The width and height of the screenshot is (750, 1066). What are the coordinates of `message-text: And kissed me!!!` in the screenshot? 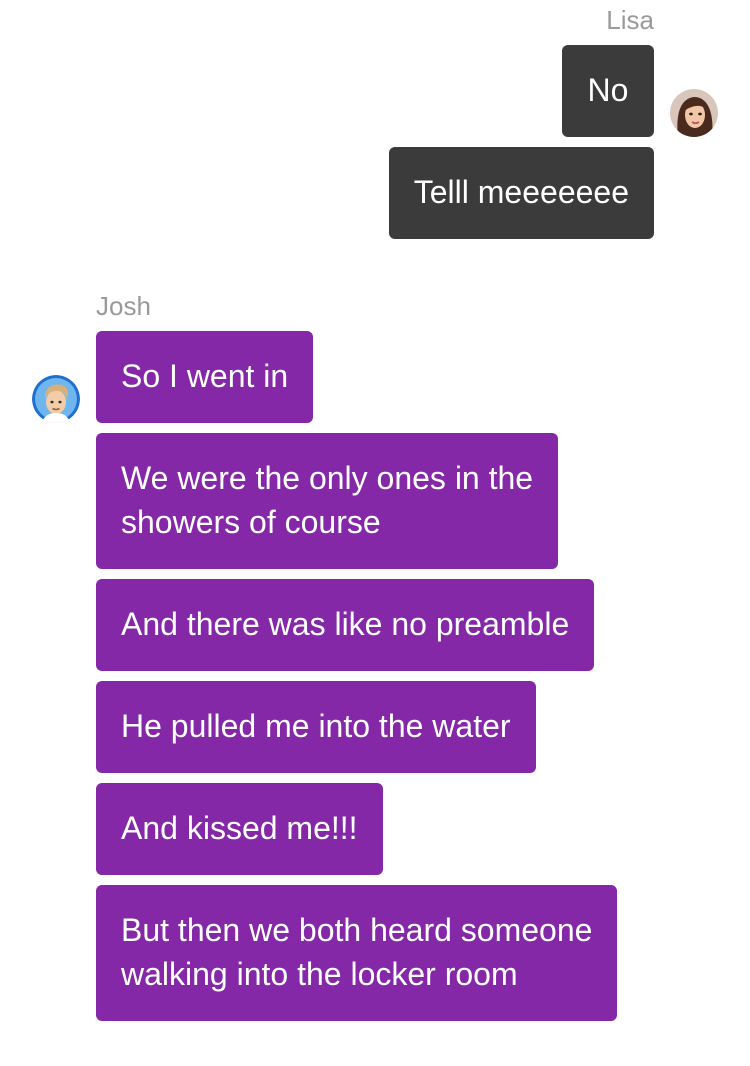 It's located at (239, 828).